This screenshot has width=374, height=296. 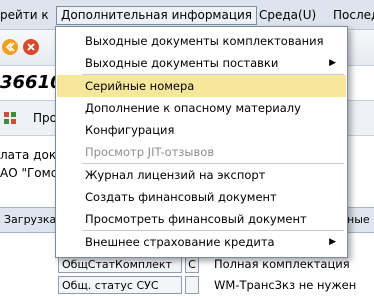 I want to click on menu-item-picking-output: Выходные документы комплектования, so click(x=201, y=41).